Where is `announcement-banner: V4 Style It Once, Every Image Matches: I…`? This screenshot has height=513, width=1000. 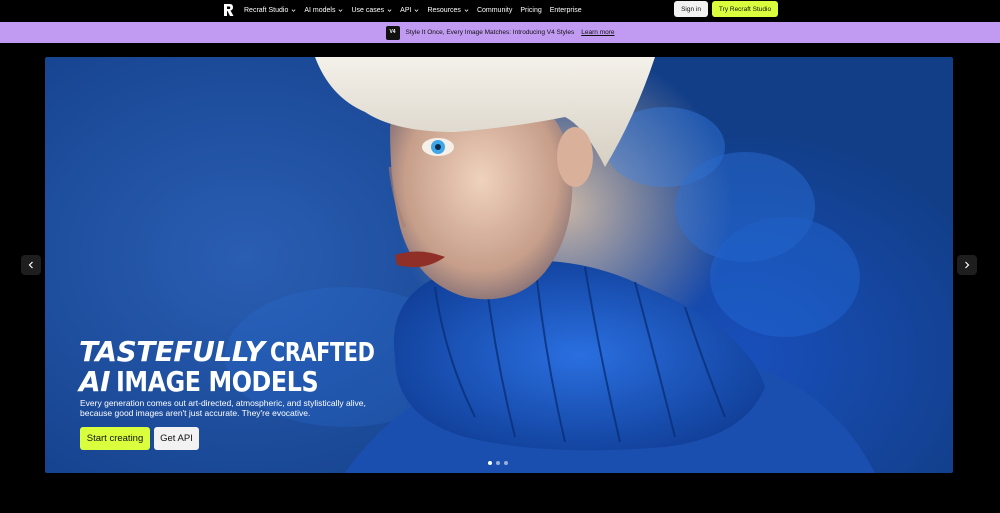 announcement-banner: V4 Style It Once, Every Image Matches: I… is located at coordinates (500, 32).